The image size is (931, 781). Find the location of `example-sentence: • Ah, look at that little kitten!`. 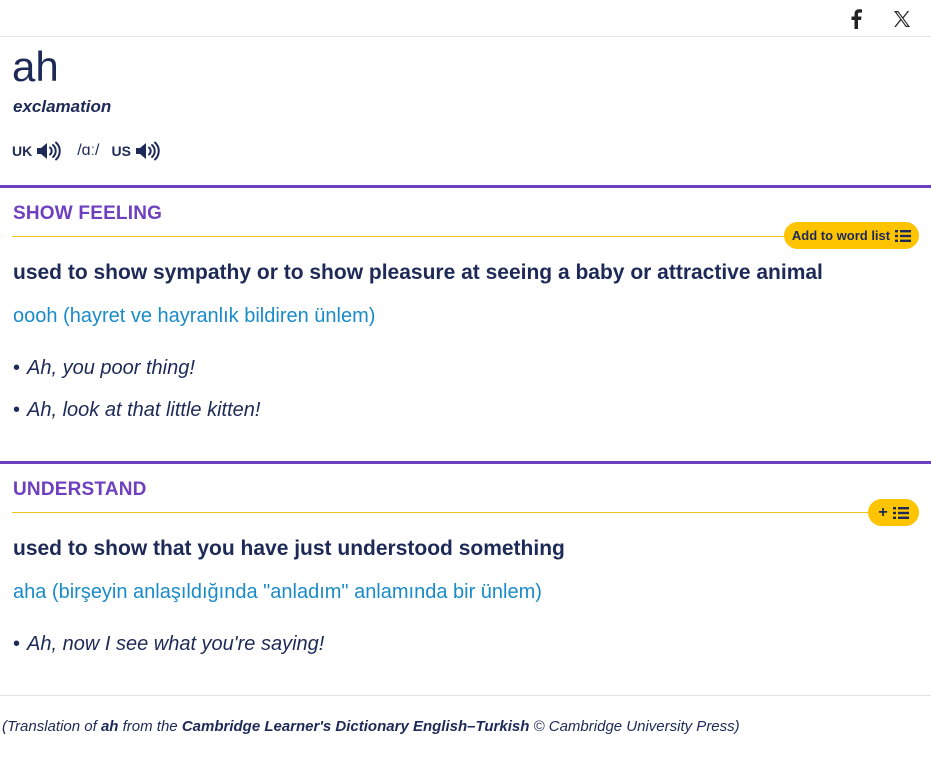

example-sentence: • Ah, look at that little kitten! is located at coordinates (137, 410).